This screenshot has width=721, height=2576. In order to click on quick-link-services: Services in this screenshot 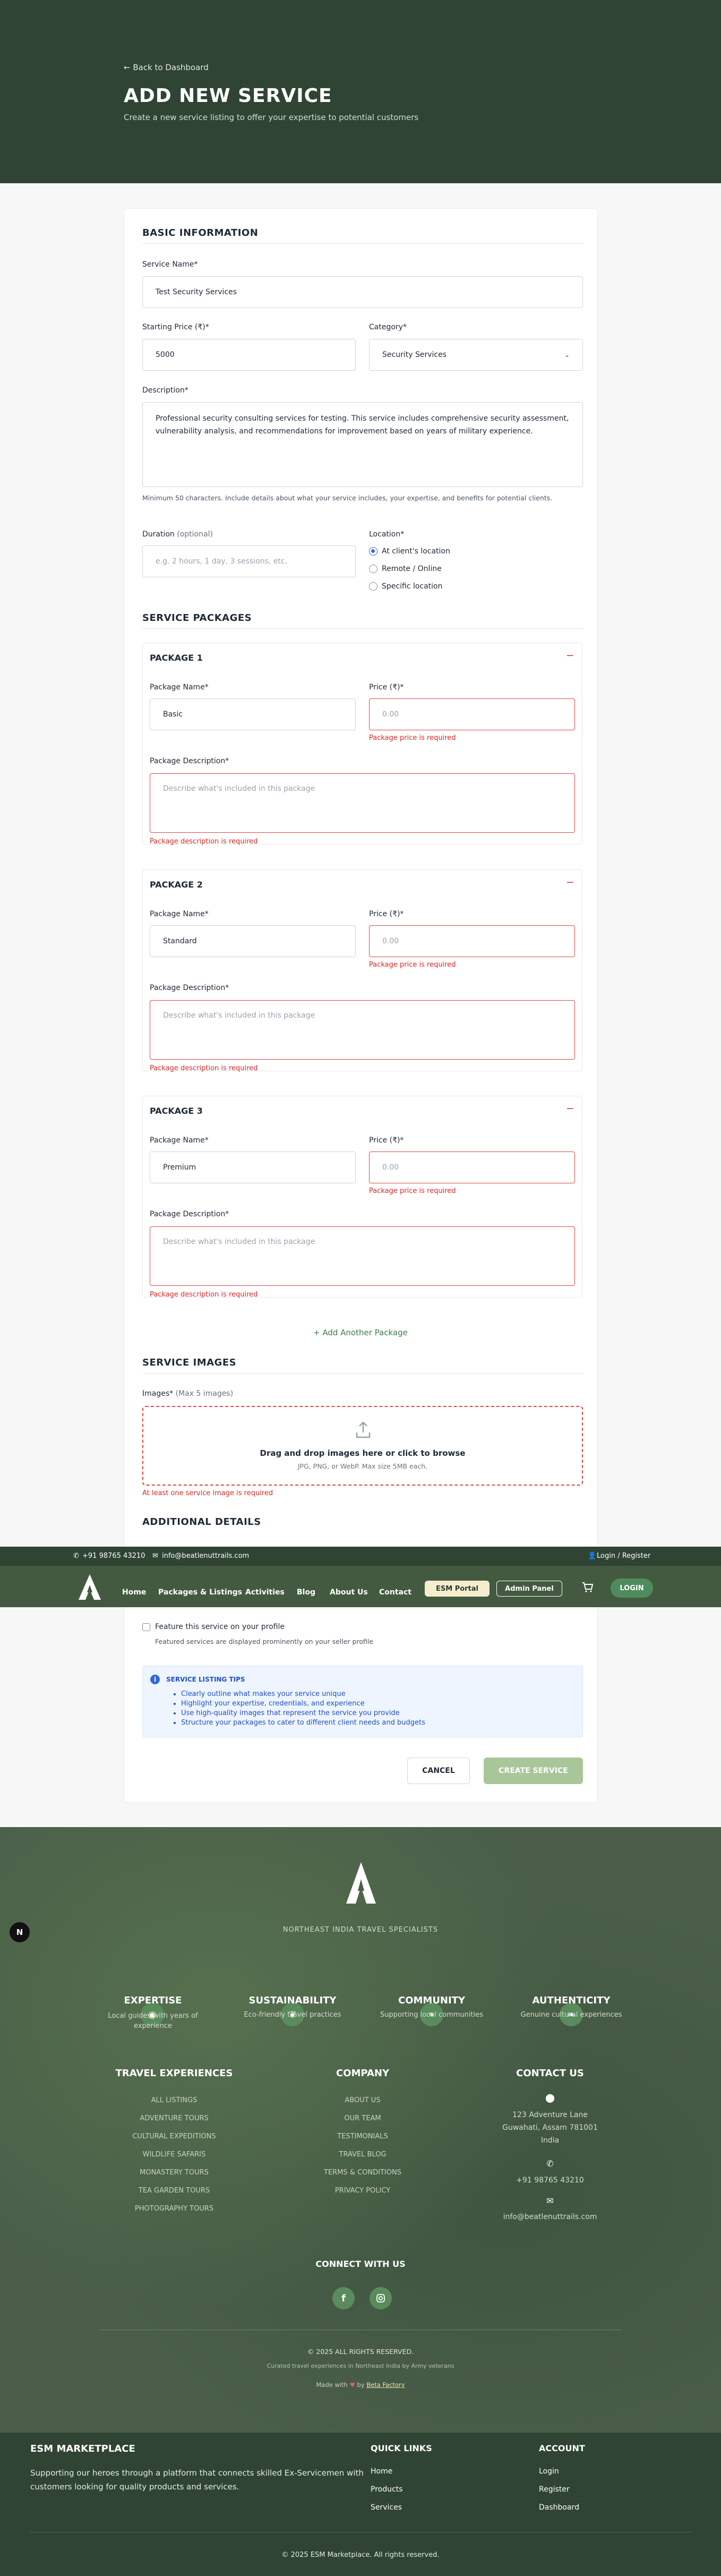, I will do `click(386, 2508)`.